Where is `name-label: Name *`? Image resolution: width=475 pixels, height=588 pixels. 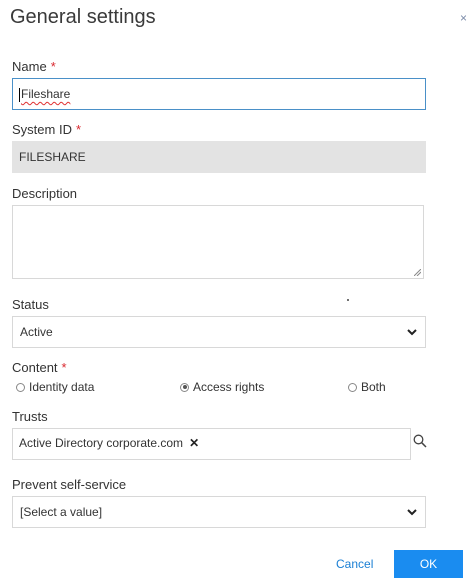
name-label: Name * is located at coordinates (34, 66).